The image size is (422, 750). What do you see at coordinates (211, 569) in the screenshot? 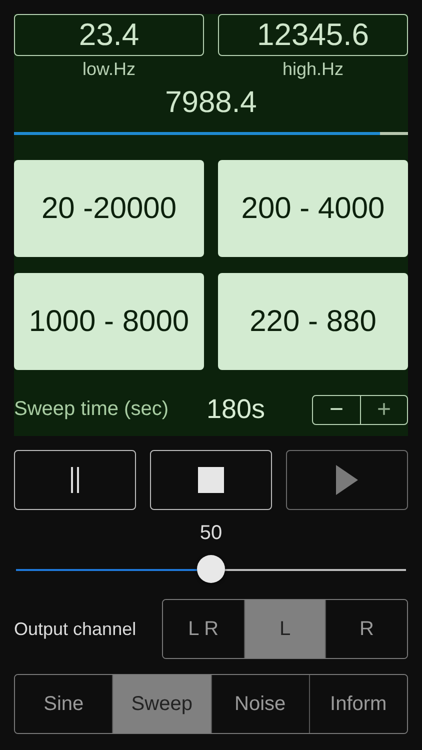
I see `slider-thumb` at bounding box center [211, 569].